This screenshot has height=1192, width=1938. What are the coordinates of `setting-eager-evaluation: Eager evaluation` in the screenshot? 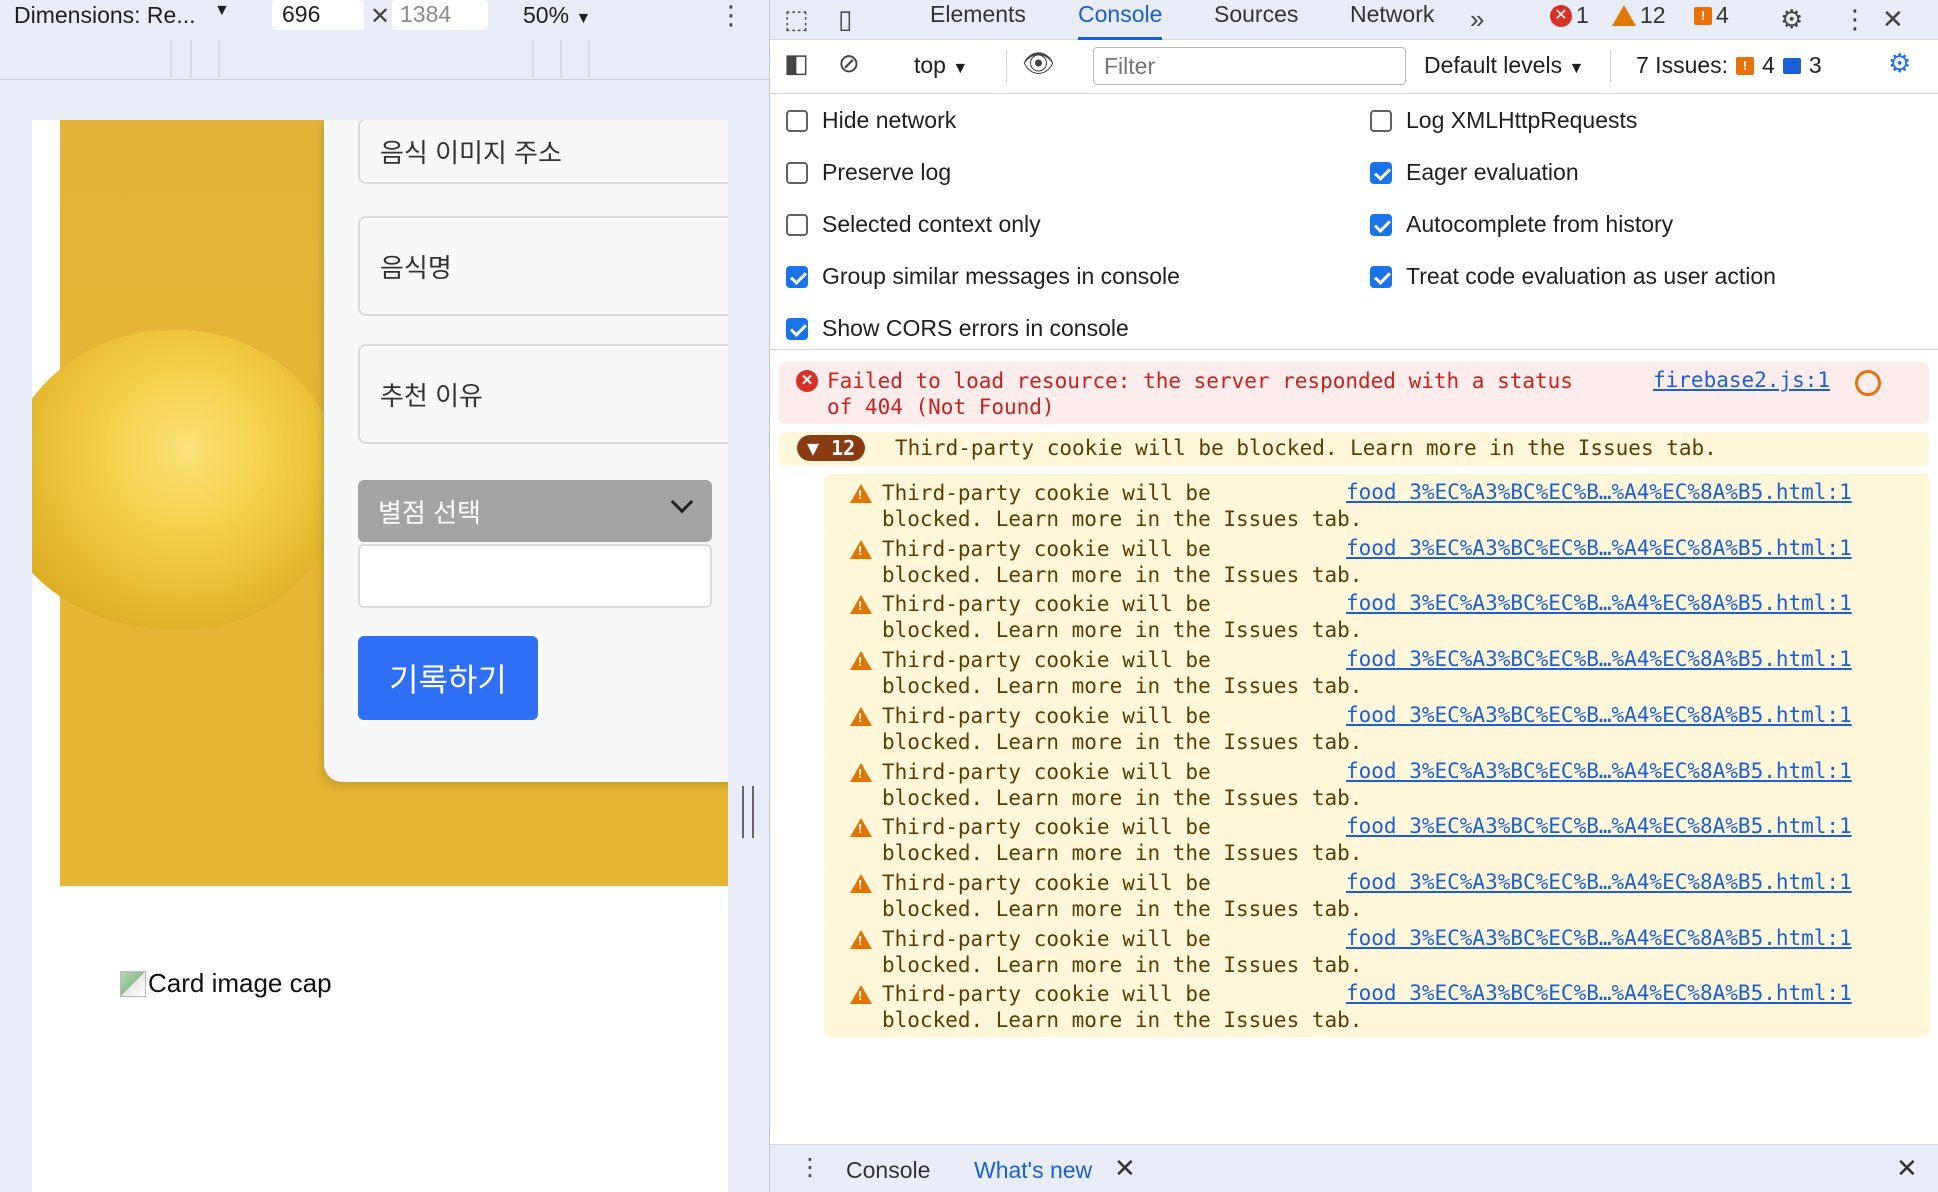 It's located at (1474, 172).